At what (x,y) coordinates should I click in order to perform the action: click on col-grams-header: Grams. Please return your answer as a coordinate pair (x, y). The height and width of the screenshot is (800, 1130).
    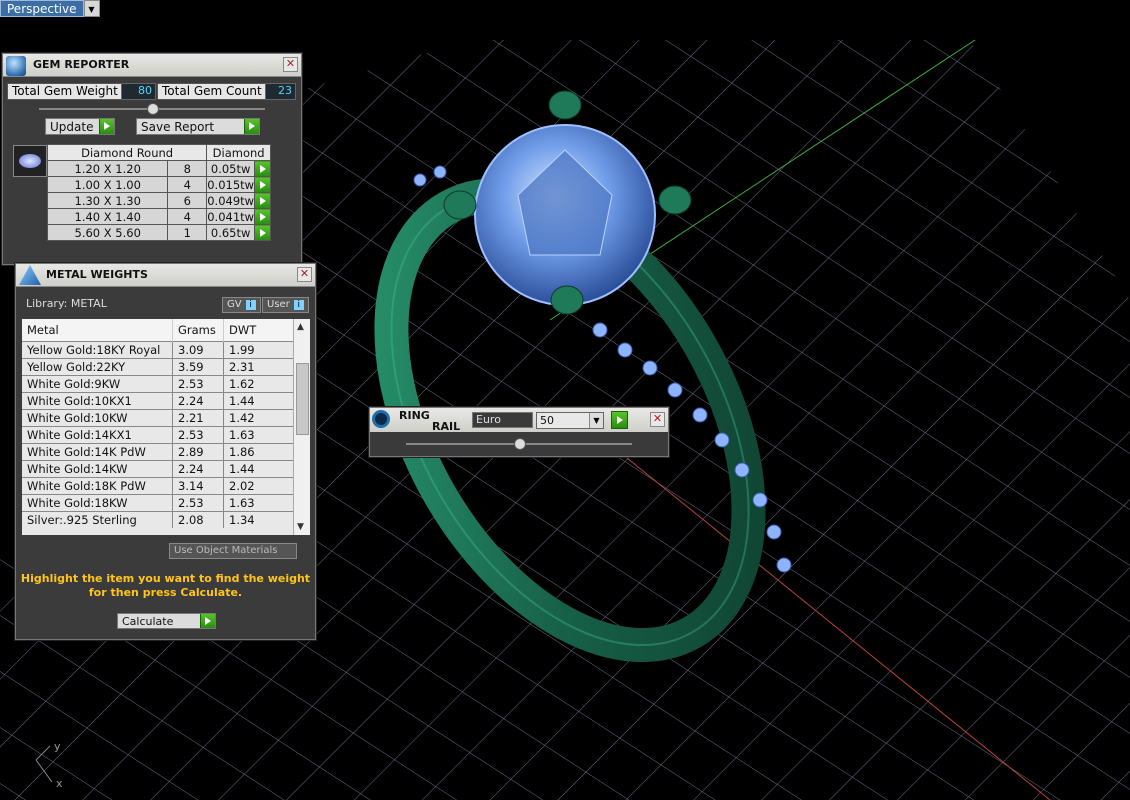
    Looking at the image, I should click on (198, 330).